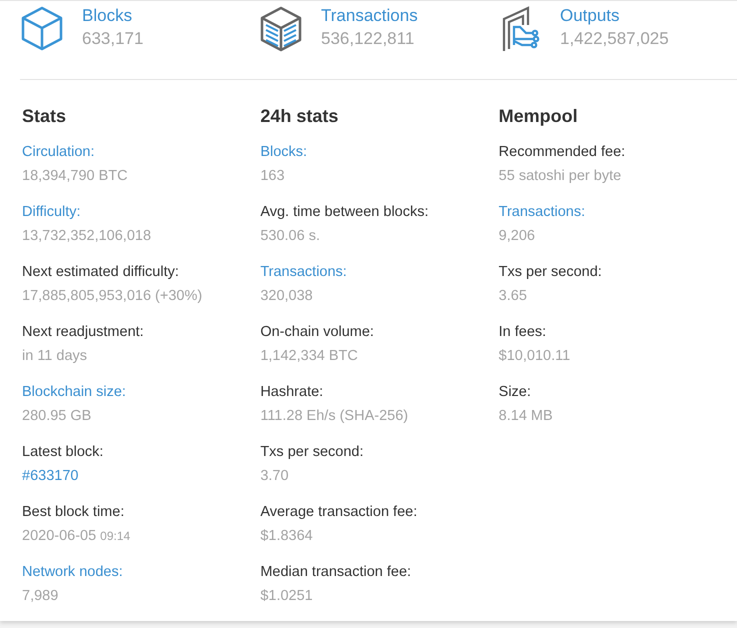 The height and width of the screenshot is (628, 737). I want to click on stat-value: 13,732,352,106,018, so click(87, 236).